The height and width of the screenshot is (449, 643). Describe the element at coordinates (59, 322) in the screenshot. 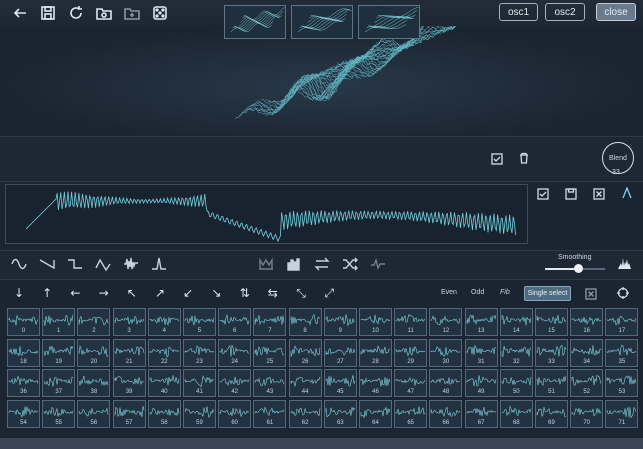

I see `wave-cell: 1` at that location.